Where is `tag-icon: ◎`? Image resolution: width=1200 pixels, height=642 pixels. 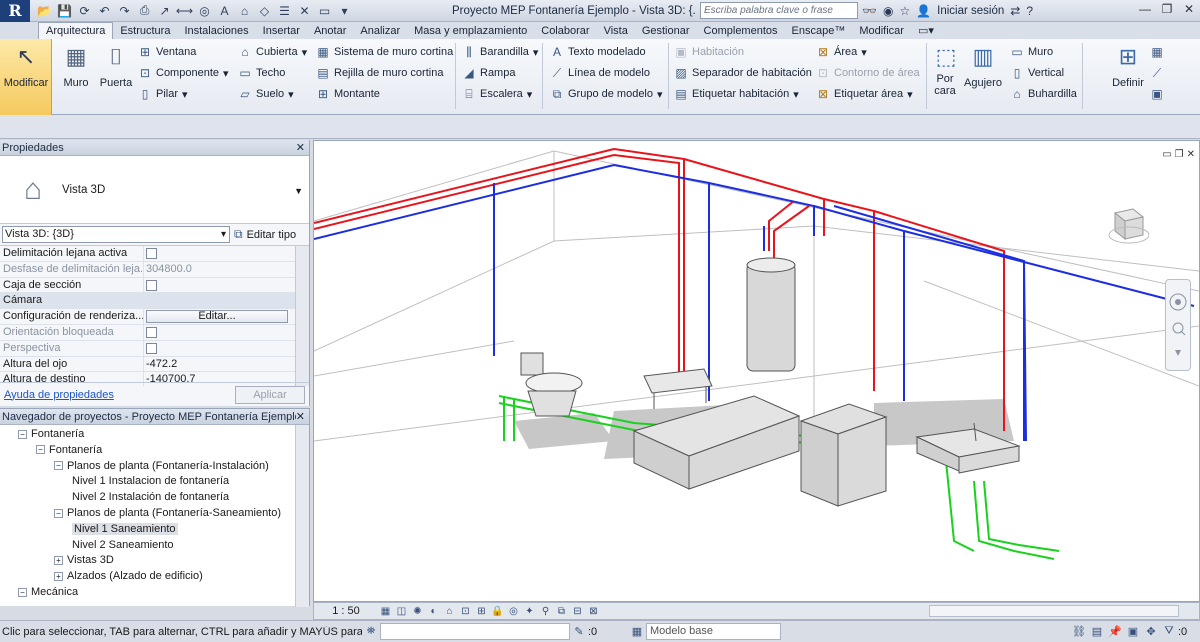 tag-icon: ◎ is located at coordinates (204, 11).